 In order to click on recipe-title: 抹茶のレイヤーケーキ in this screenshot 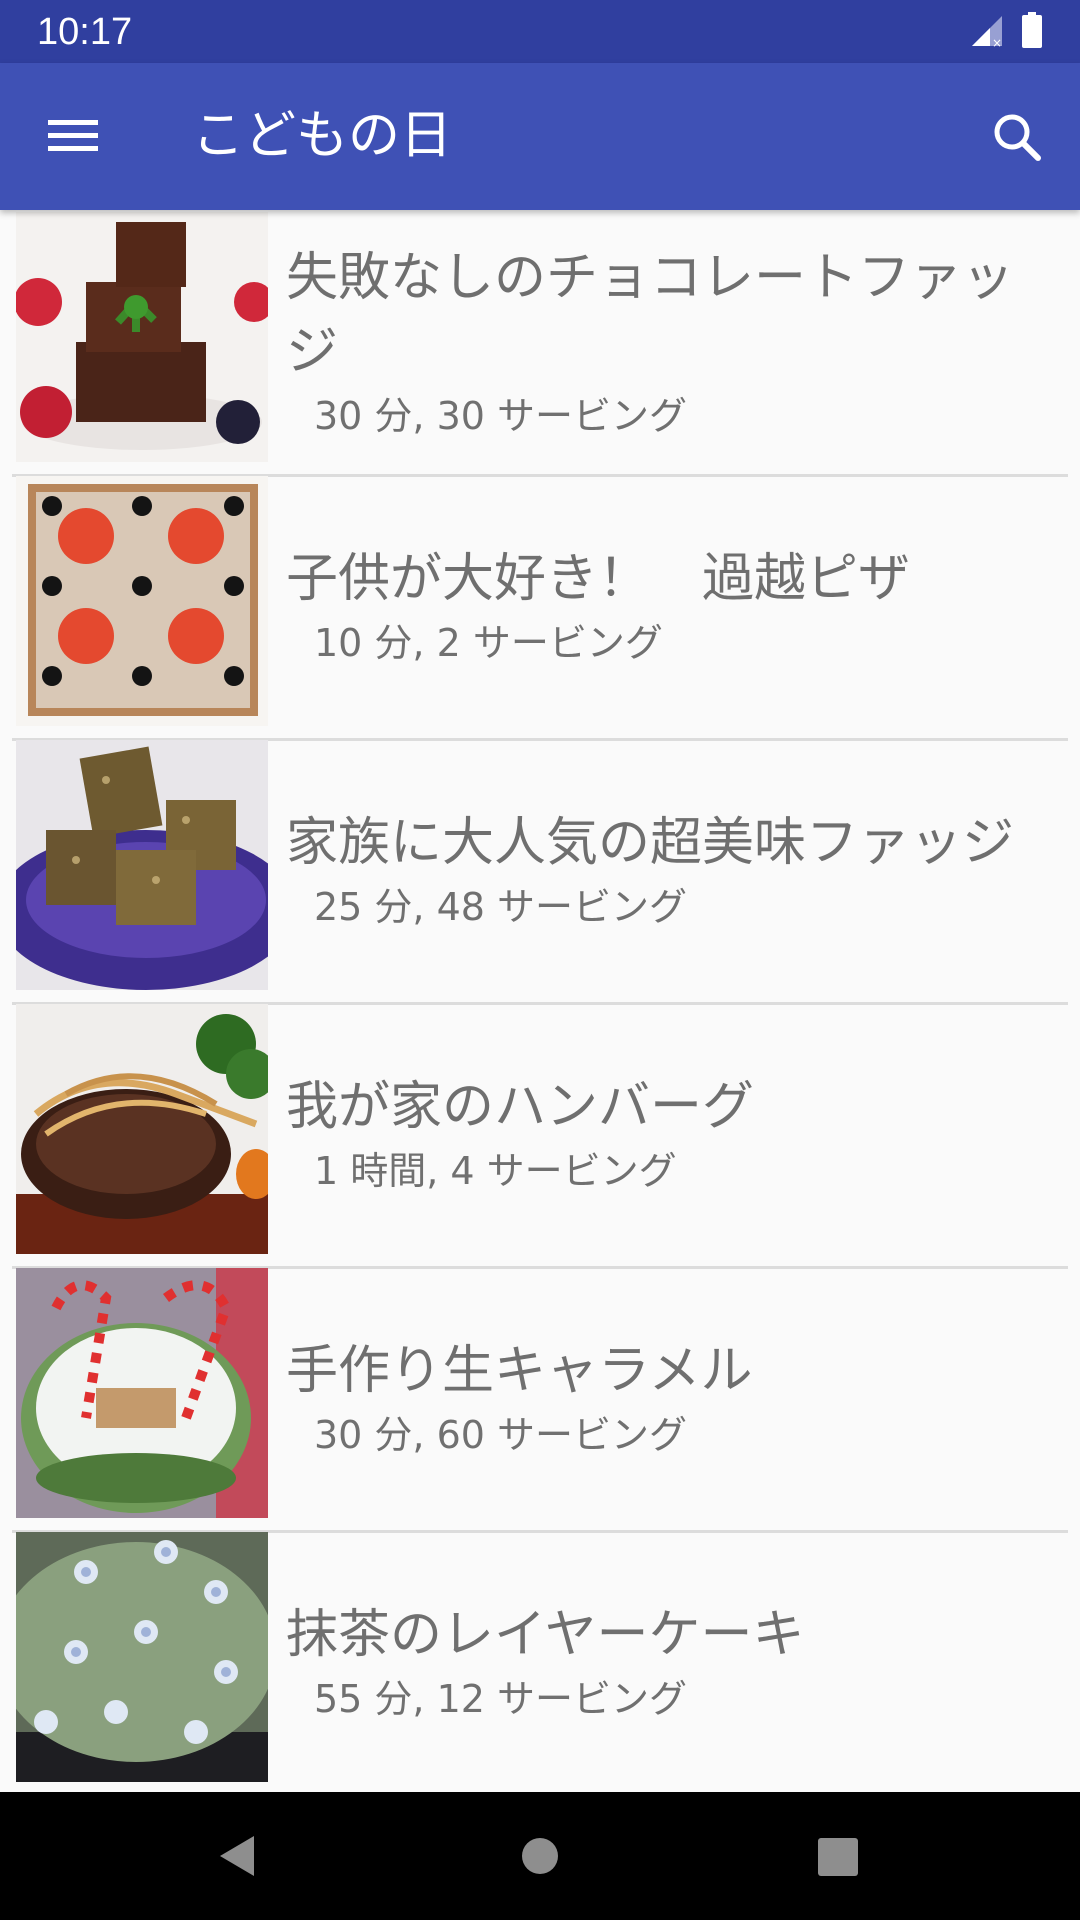, I will do `click(545, 1635)`.